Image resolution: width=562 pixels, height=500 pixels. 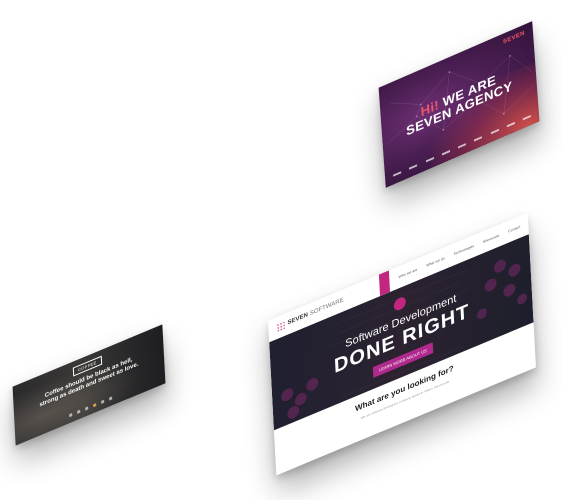 What do you see at coordinates (435, 262) in the screenshot?
I see `nav-item-what-we-do: What we do` at bounding box center [435, 262].